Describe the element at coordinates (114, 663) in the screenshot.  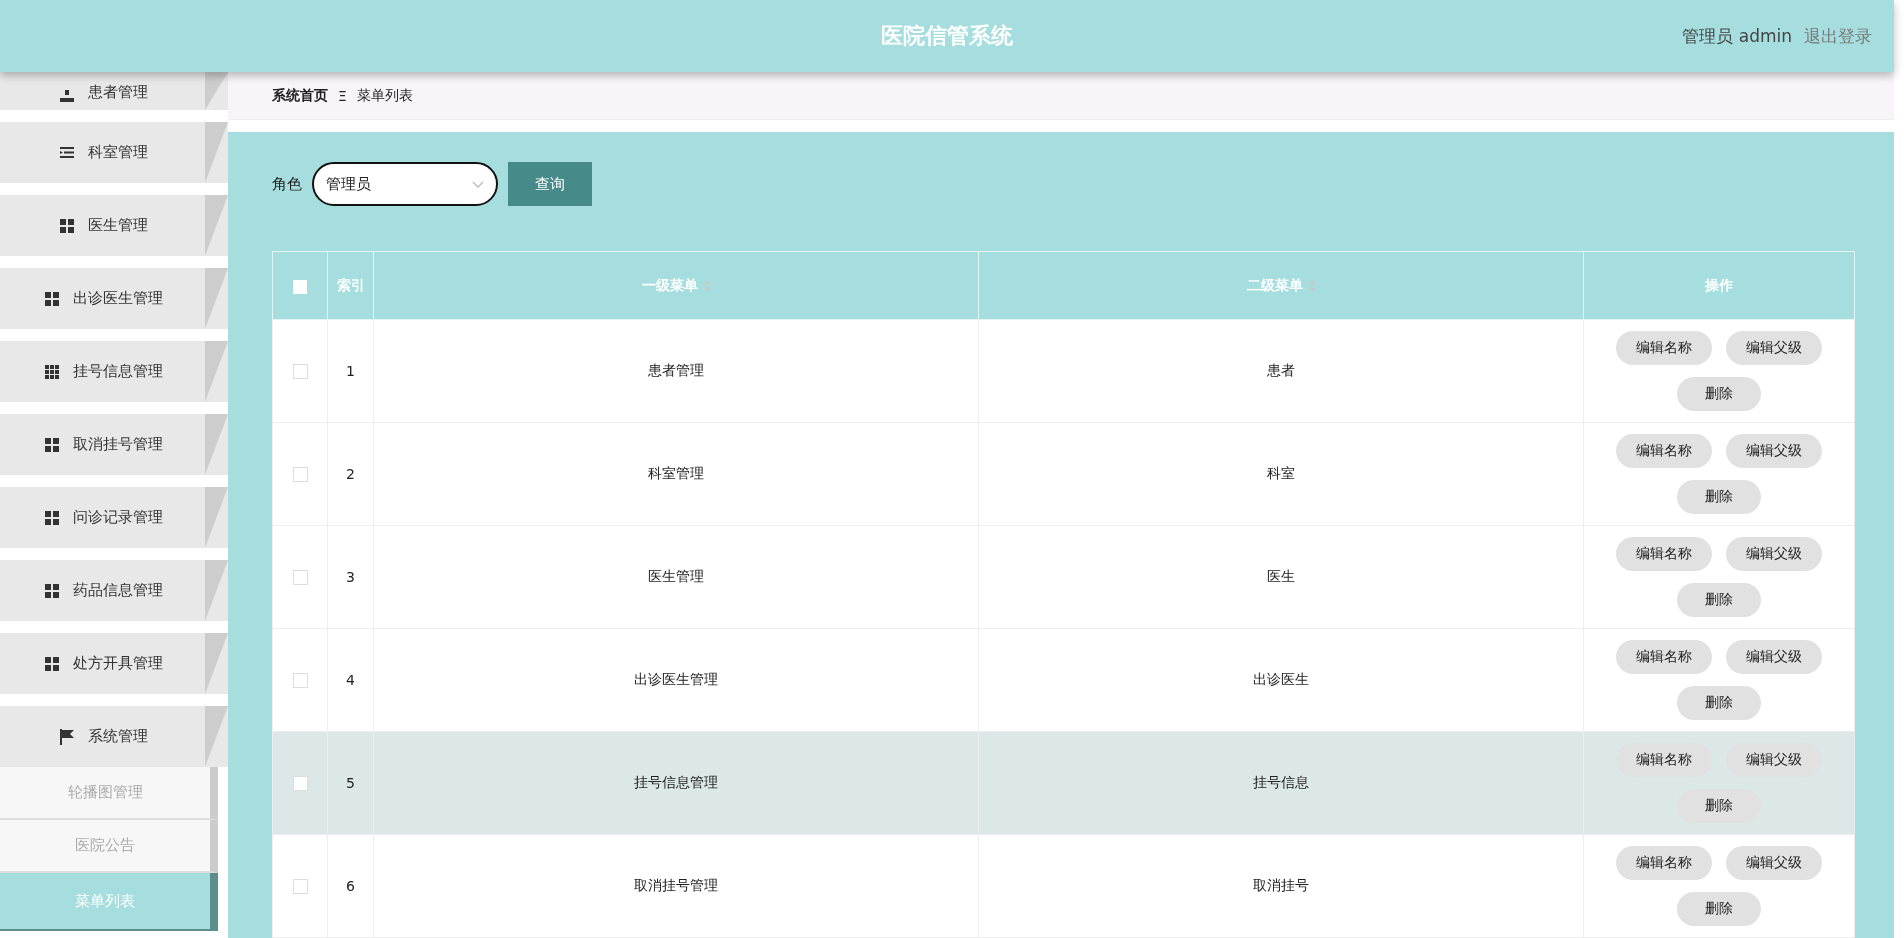
I see `sidebar-item: 处方开具管理` at that location.